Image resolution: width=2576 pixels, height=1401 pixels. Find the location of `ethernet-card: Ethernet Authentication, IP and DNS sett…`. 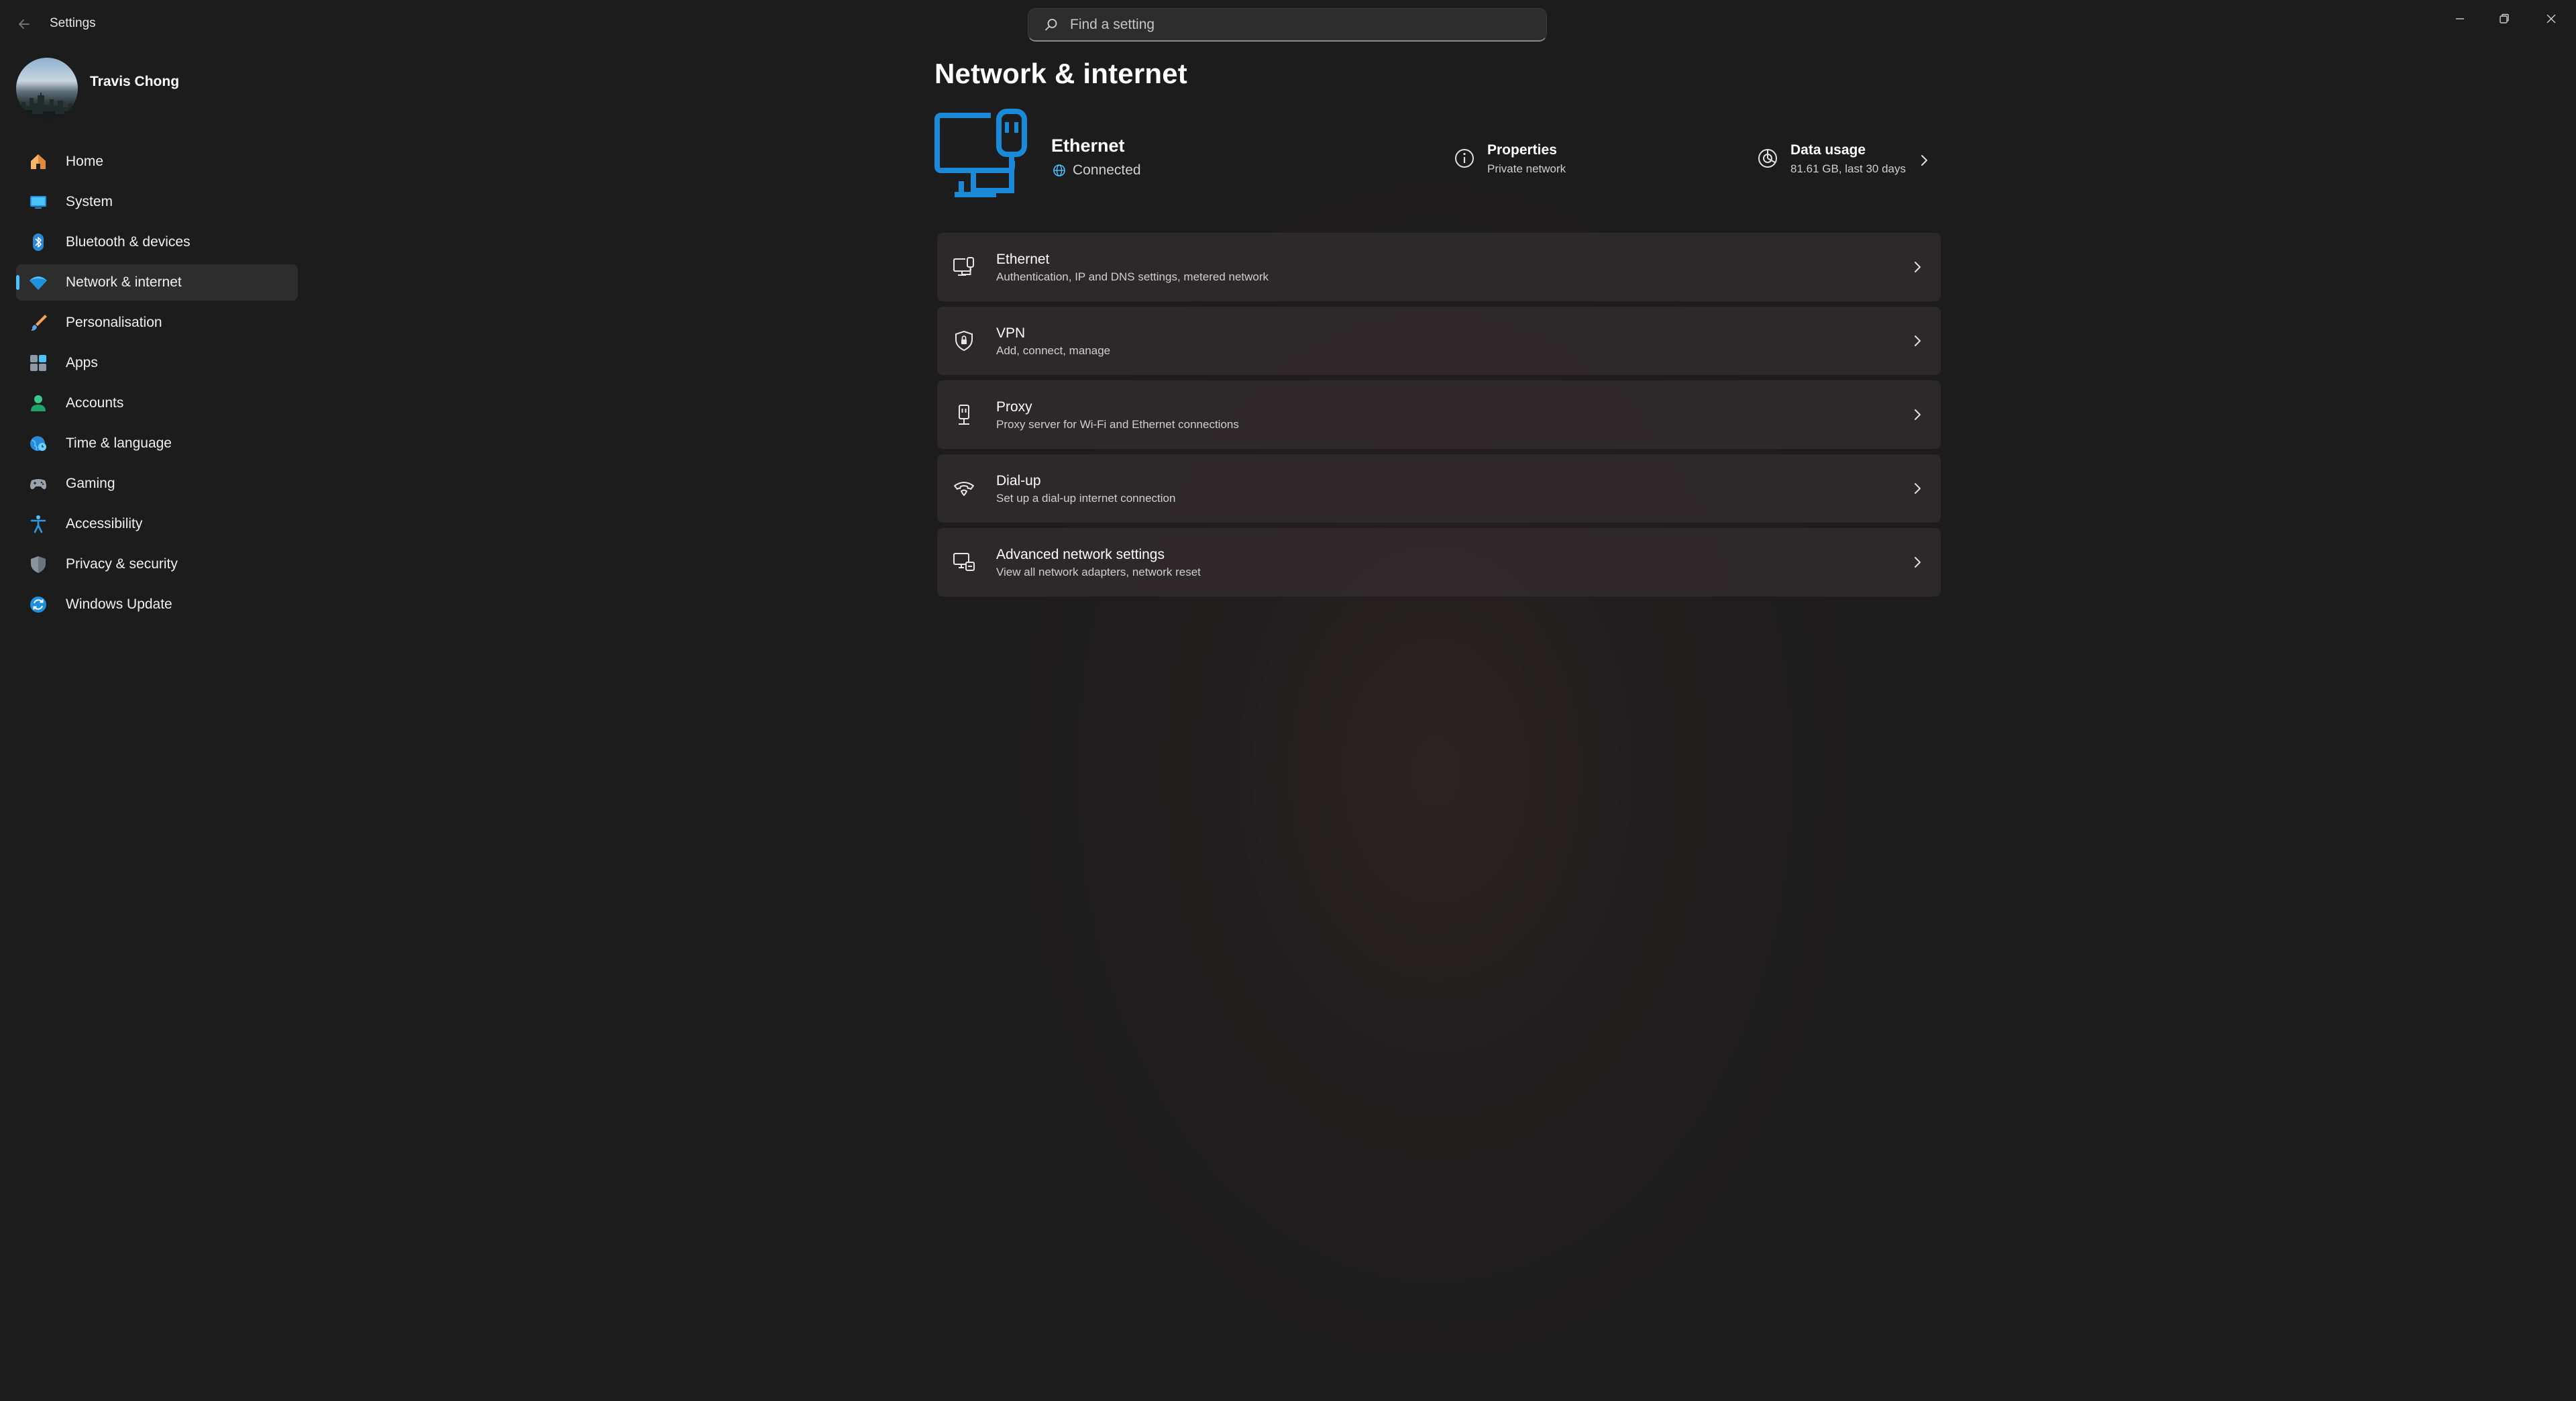

ethernet-card: Ethernet Authentication, IP and DNS sett… is located at coordinates (1439, 267).